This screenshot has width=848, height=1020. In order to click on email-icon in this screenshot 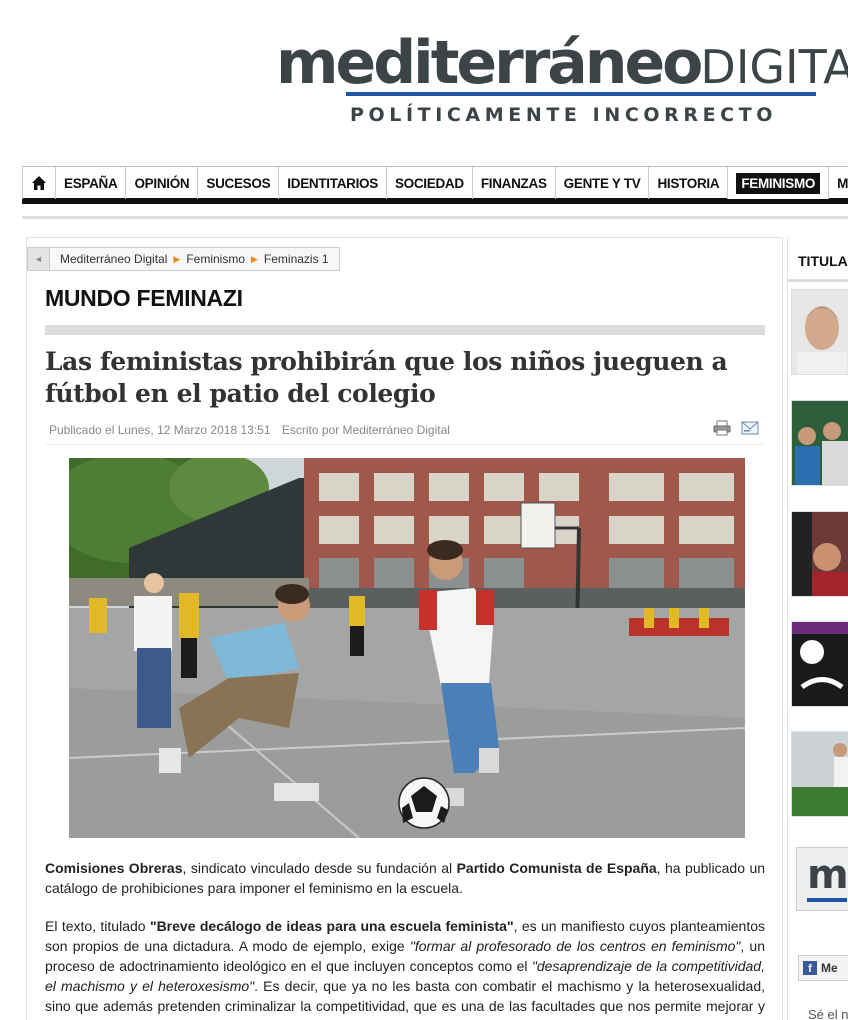, I will do `click(750, 428)`.